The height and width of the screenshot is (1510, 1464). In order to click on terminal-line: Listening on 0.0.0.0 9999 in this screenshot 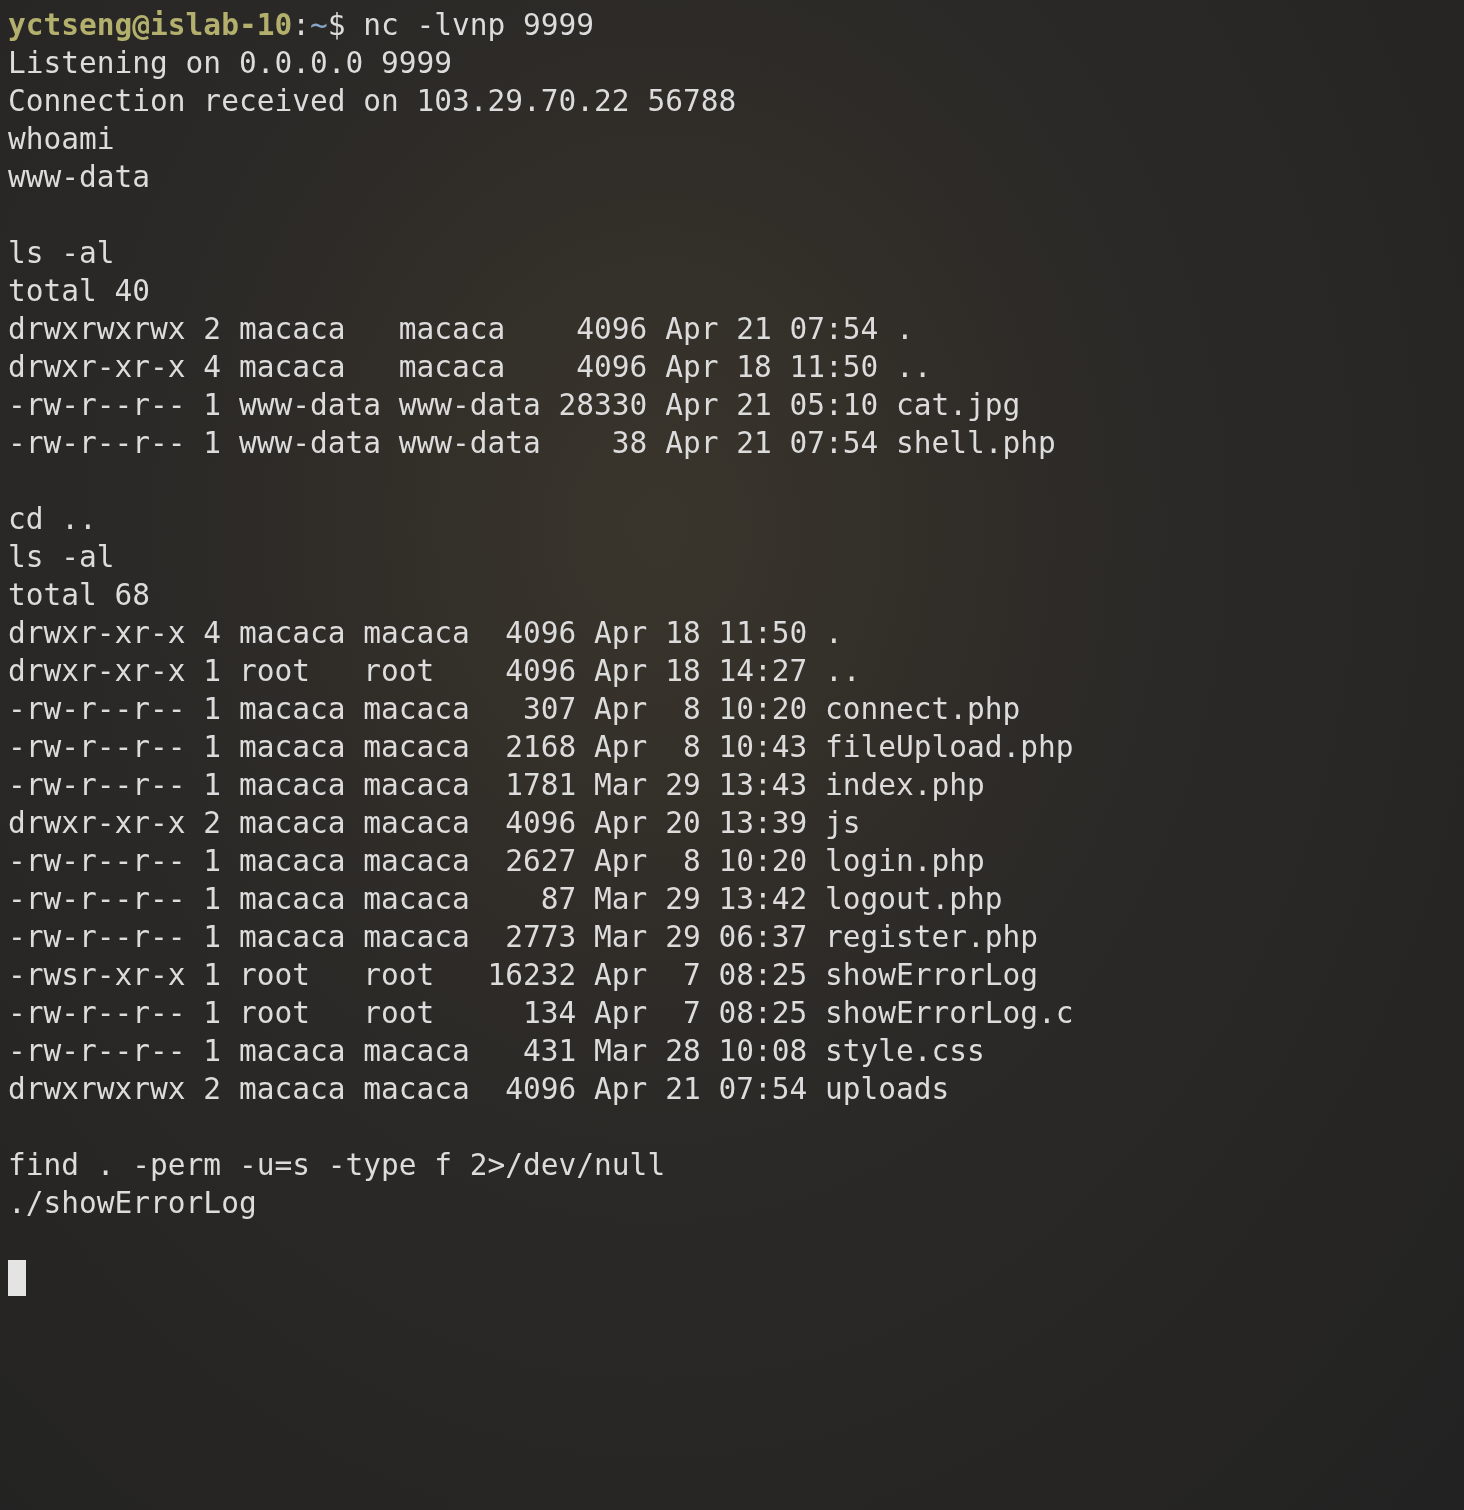, I will do `click(230, 63)`.